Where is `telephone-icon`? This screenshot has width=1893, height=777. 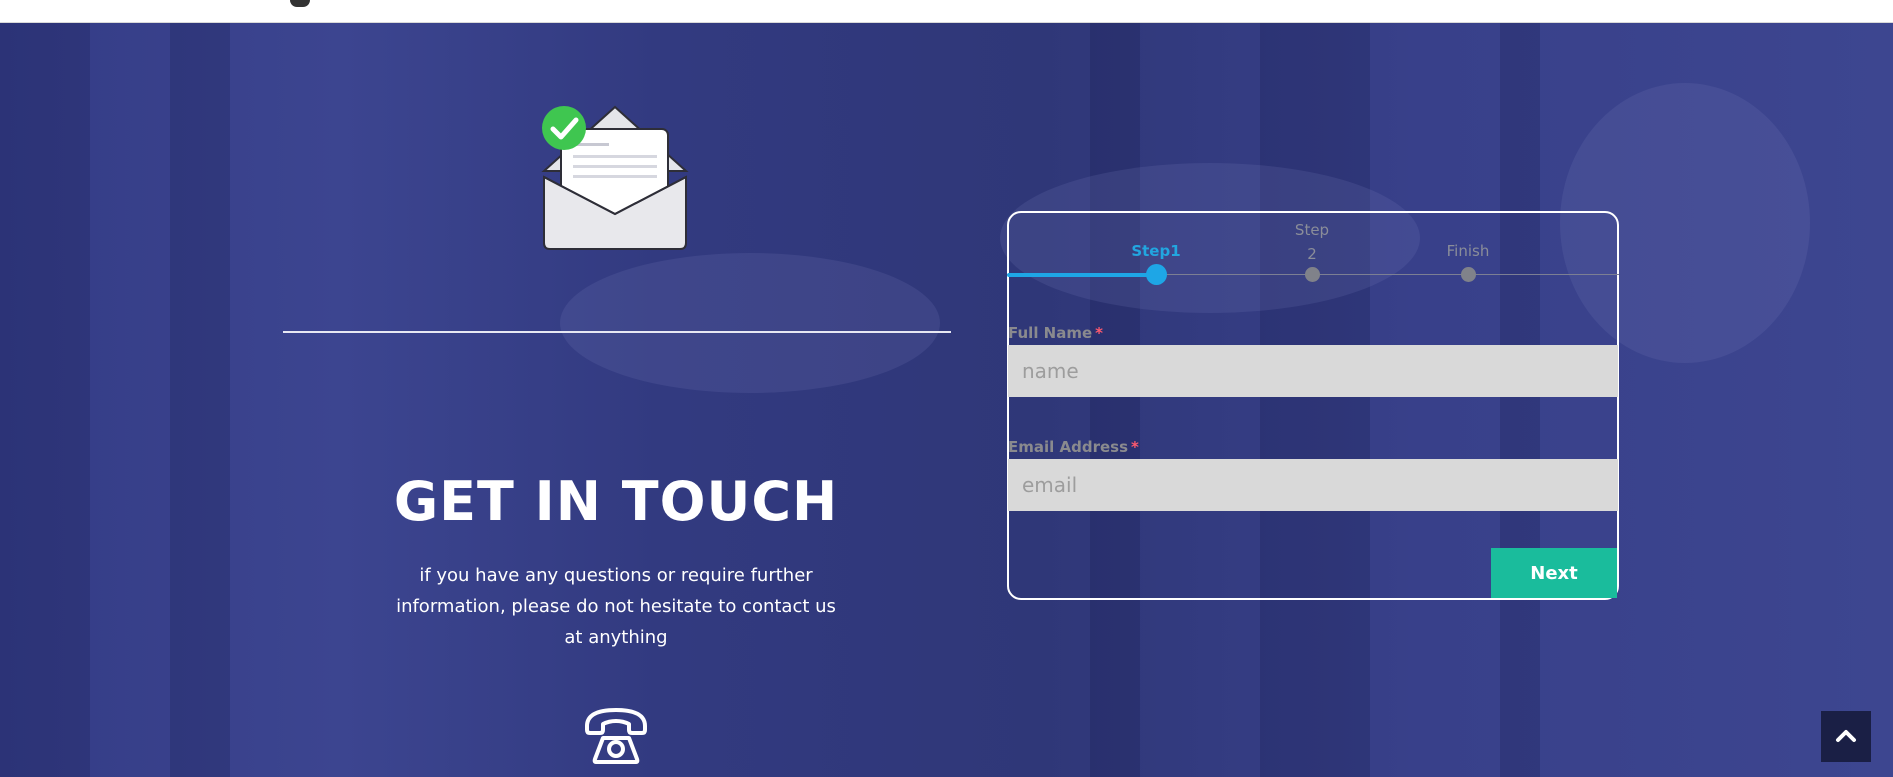 telephone-icon is located at coordinates (616, 735).